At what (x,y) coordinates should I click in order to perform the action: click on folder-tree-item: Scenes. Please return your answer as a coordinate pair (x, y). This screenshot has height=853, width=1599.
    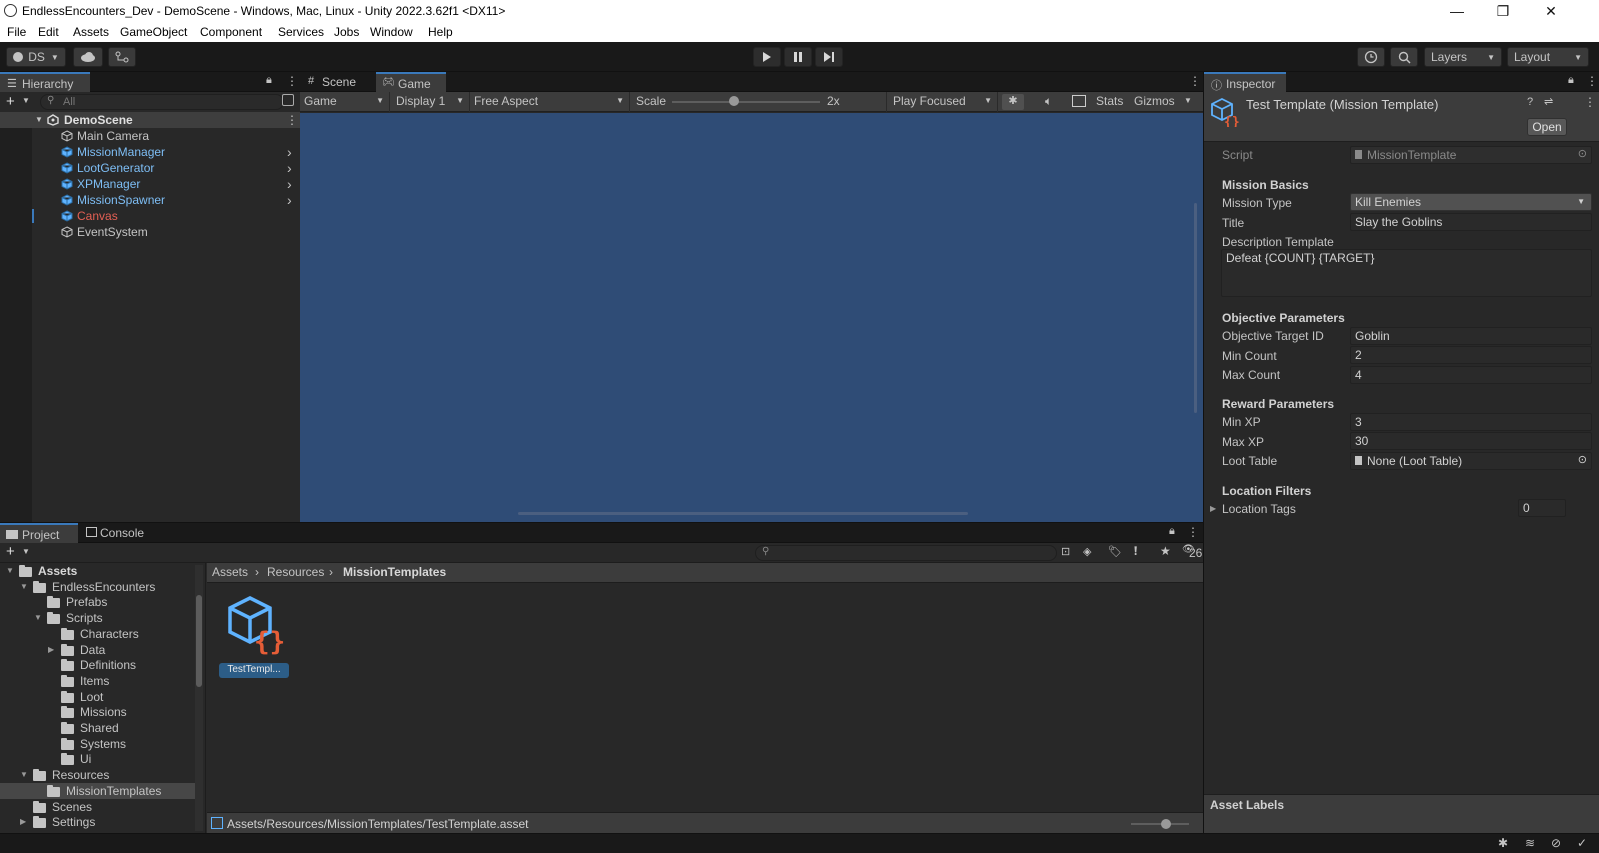
    Looking at the image, I should click on (97, 807).